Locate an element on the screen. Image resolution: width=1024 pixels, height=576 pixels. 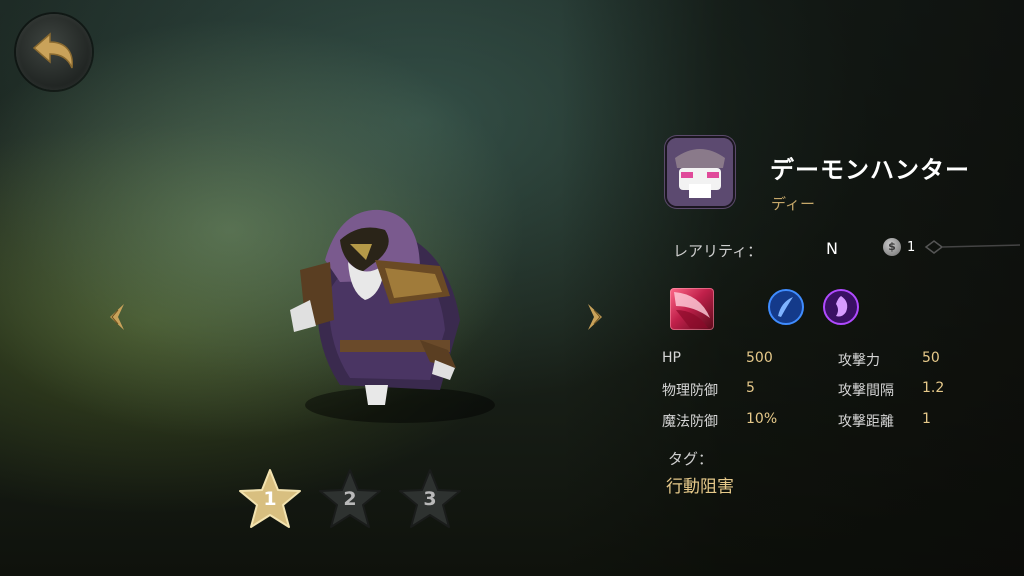
hero-name: デーモンハンター is located at coordinates (870, 170).